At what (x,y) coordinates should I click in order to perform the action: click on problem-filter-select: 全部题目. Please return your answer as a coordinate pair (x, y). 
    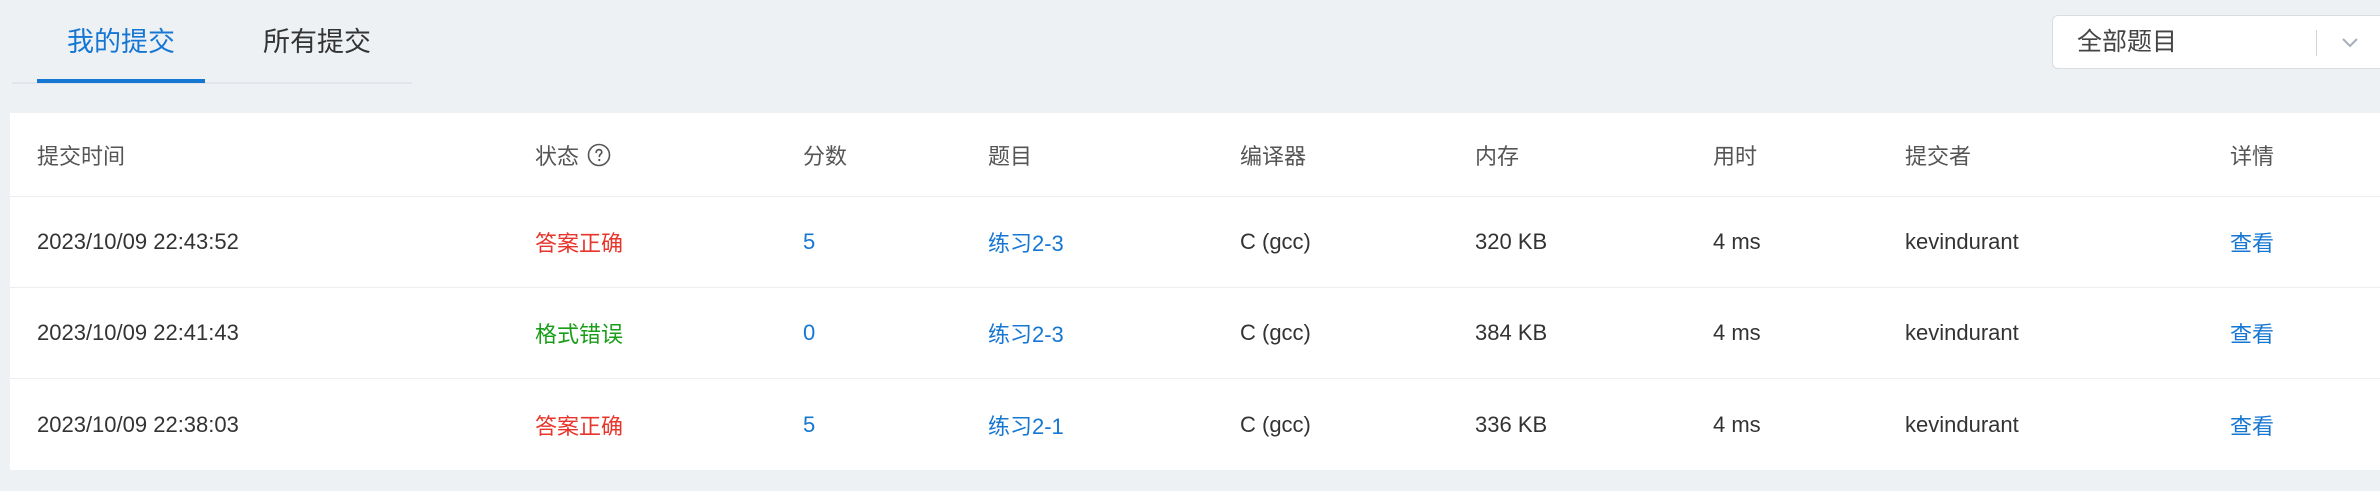
    Looking at the image, I should click on (2216, 42).